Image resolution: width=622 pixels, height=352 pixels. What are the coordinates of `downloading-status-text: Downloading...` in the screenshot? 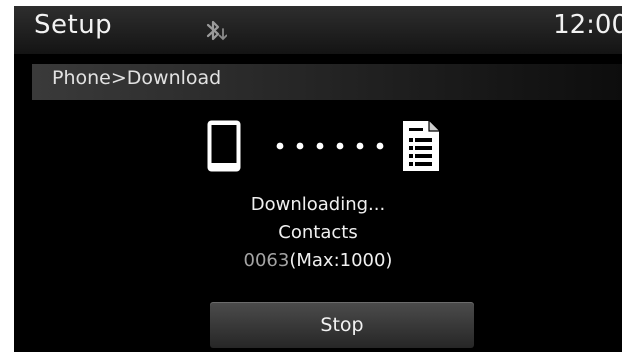 It's located at (318, 204).